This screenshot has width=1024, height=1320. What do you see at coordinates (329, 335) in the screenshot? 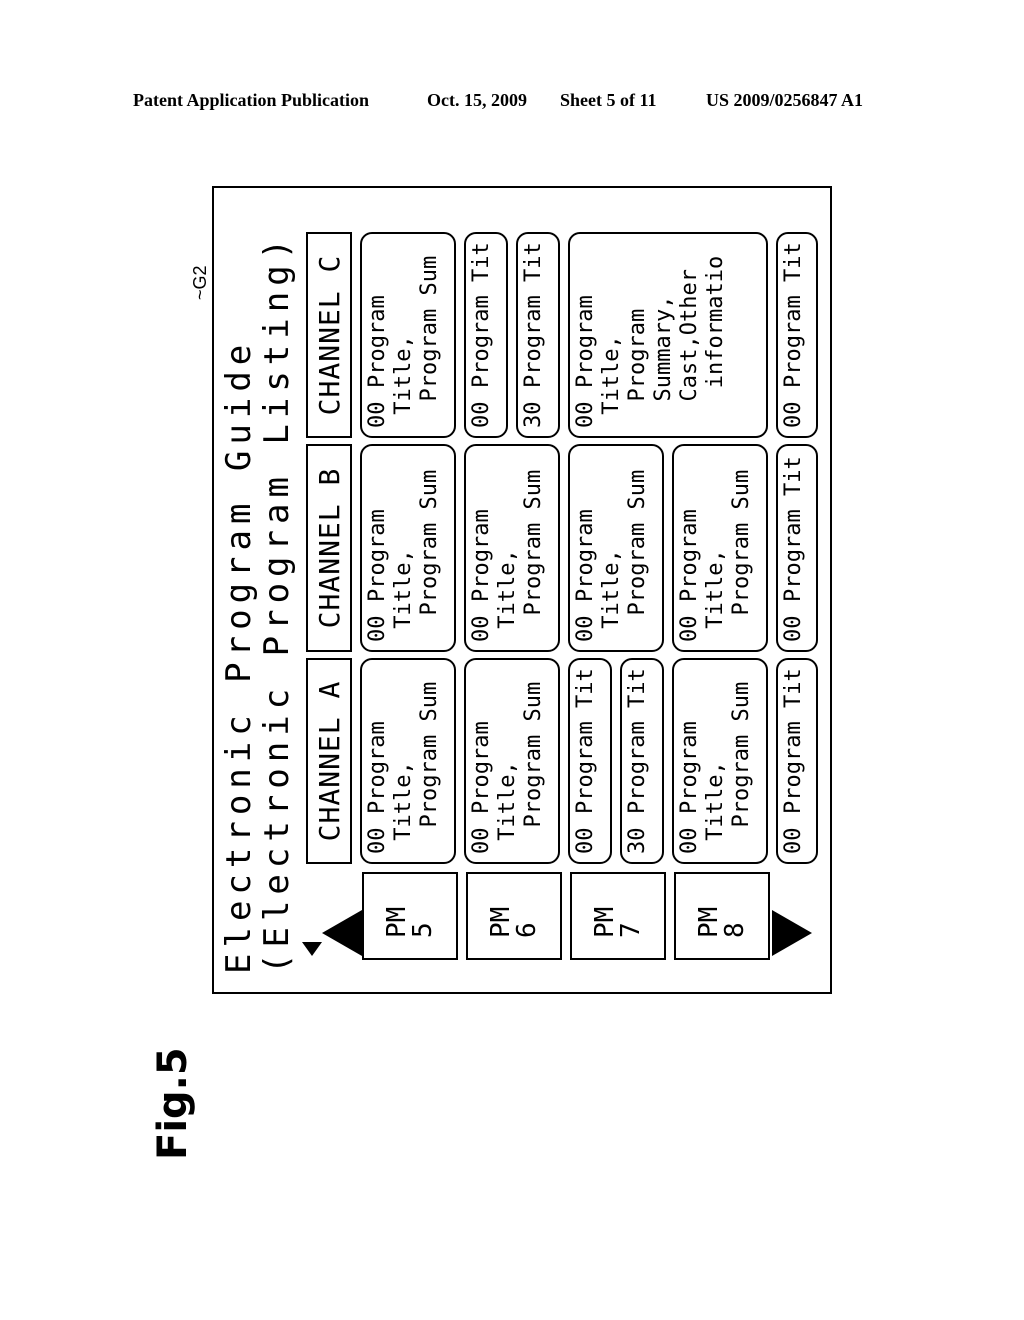
I see `channel-header-c: CHANNEL C` at bounding box center [329, 335].